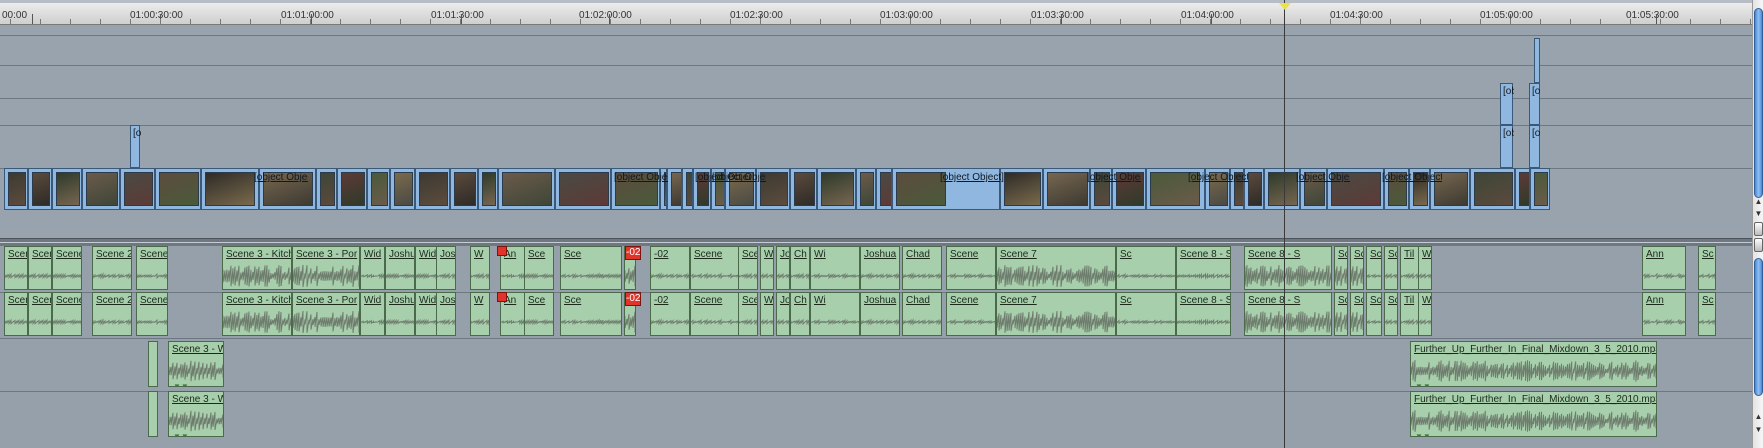 Image resolution: width=1763 pixels, height=448 pixels. Describe the element at coordinates (326, 268) in the screenshot. I see `audio-clip: Scene 3 - Por ▼▼` at that location.